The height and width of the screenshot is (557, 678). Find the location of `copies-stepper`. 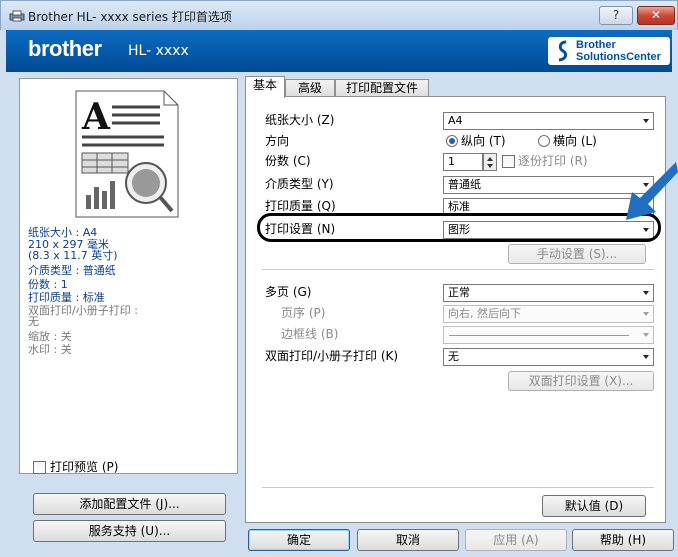

copies-stepper is located at coordinates (490, 162).